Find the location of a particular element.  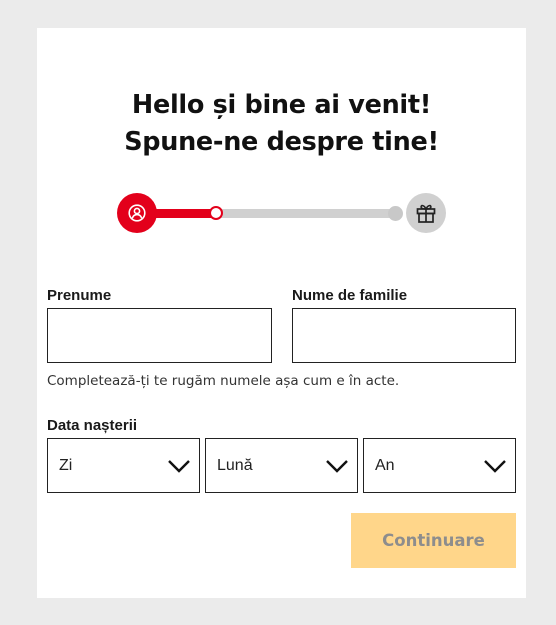

birth-date-label: Data nașterii is located at coordinates (92, 425).